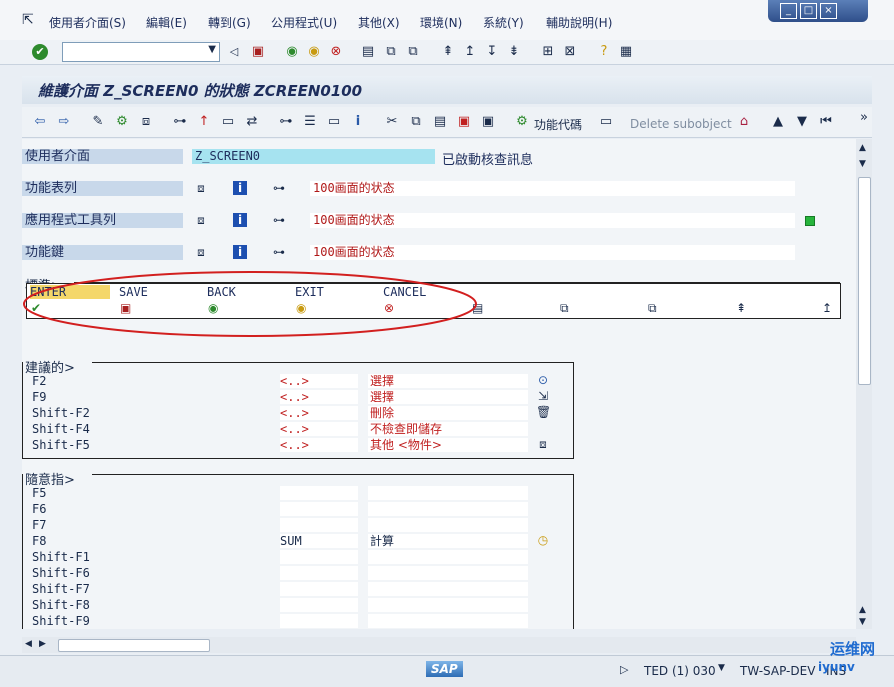 The width and height of the screenshot is (894, 687). What do you see at coordinates (470, 52) in the screenshot?
I see `previous-page-icon: ↥` at bounding box center [470, 52].